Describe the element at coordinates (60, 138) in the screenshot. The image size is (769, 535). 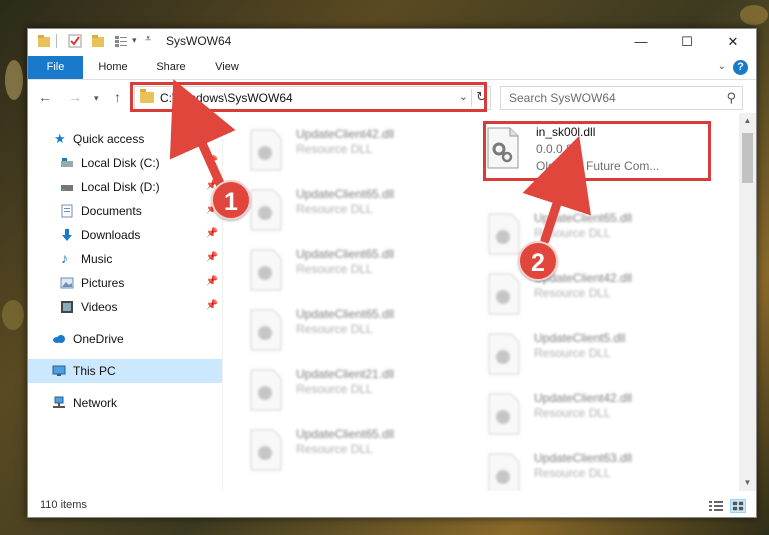
I see `star-icon: ★` at that location.